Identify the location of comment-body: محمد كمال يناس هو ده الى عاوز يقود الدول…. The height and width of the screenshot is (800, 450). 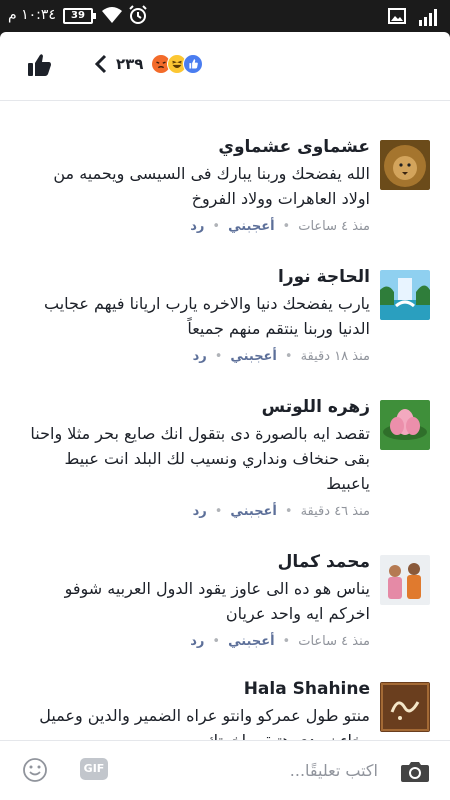
(195, 600).